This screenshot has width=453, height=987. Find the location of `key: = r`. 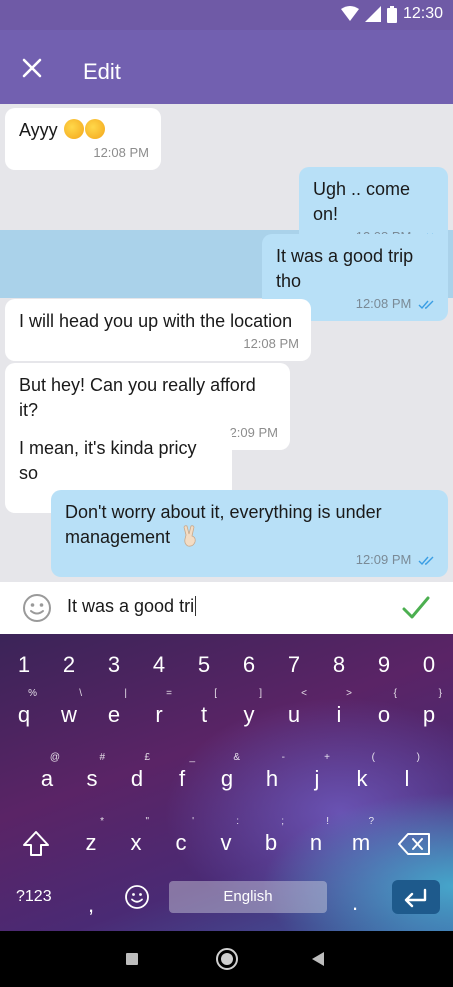

key: = r is located at coordinates (159, 713).